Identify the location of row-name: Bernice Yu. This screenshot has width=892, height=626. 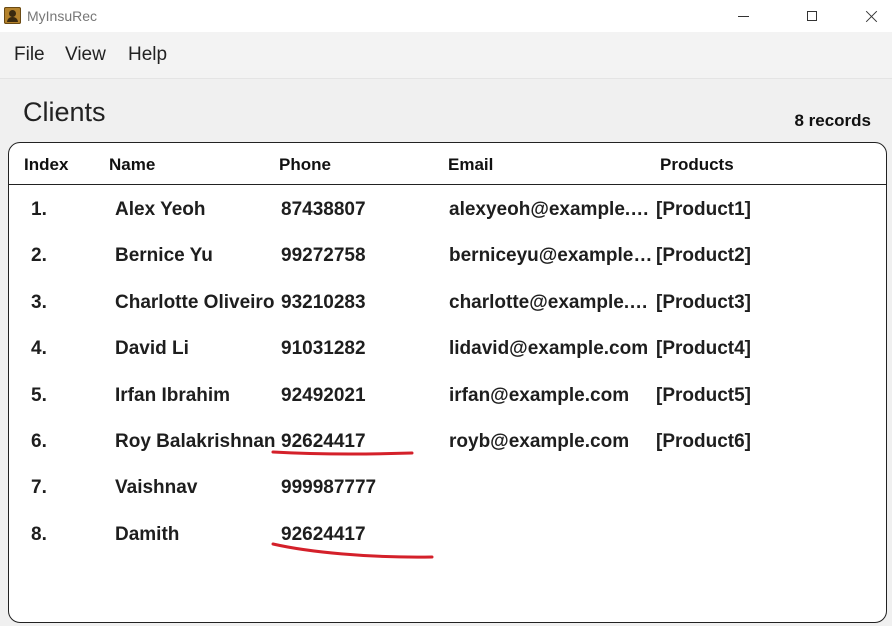
(164, 256).